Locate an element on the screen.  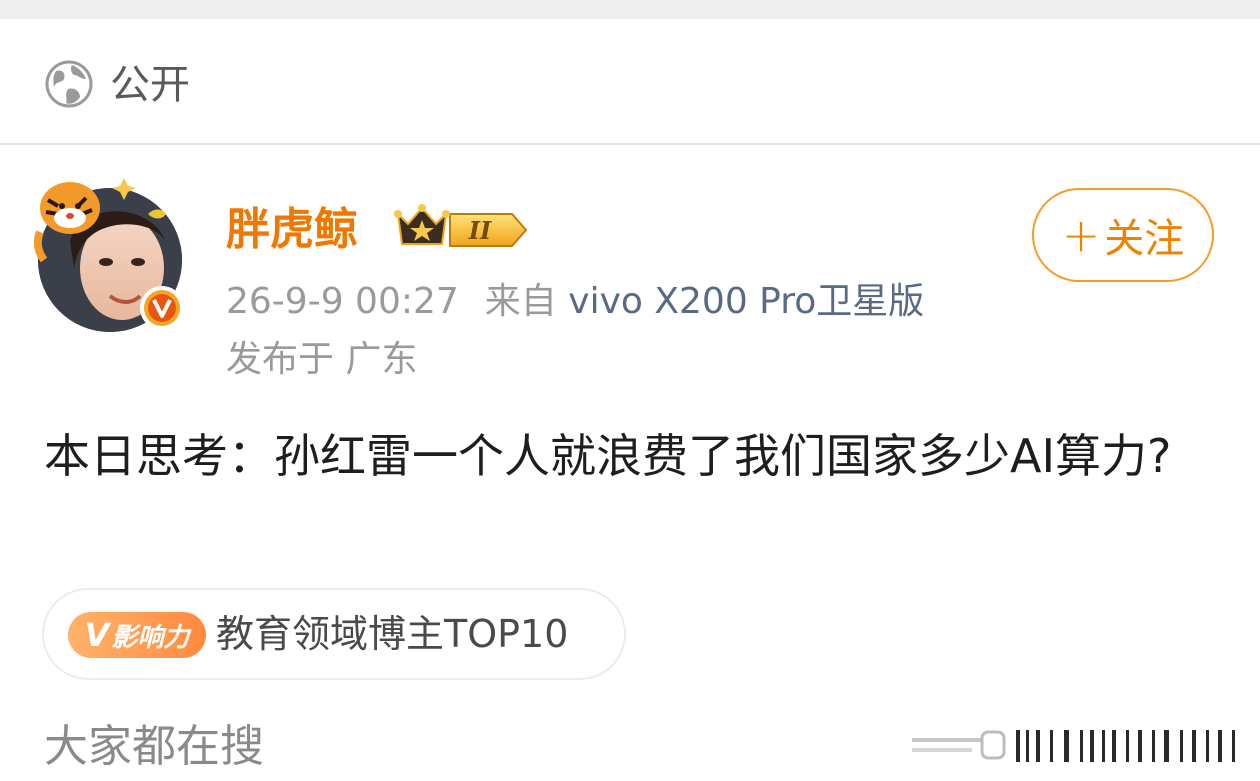
user-name: 胖虎鲸 is located at coordinates (292, 230).